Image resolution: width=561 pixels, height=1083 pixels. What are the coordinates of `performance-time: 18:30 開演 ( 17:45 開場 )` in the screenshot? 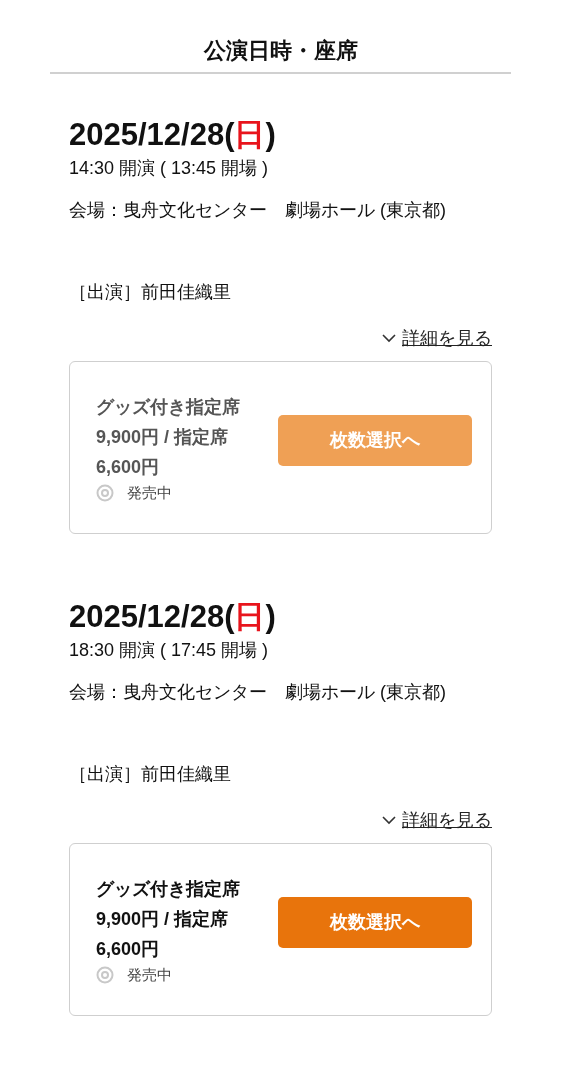 It's located at (169, 650).